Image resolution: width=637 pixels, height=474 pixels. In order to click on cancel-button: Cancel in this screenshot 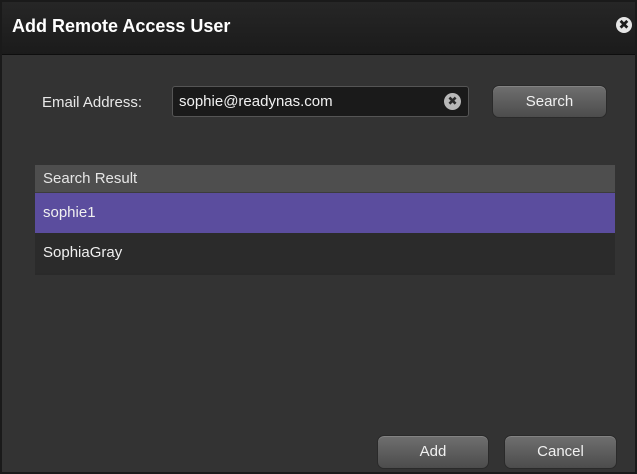, I will do `click(560, 452)`.